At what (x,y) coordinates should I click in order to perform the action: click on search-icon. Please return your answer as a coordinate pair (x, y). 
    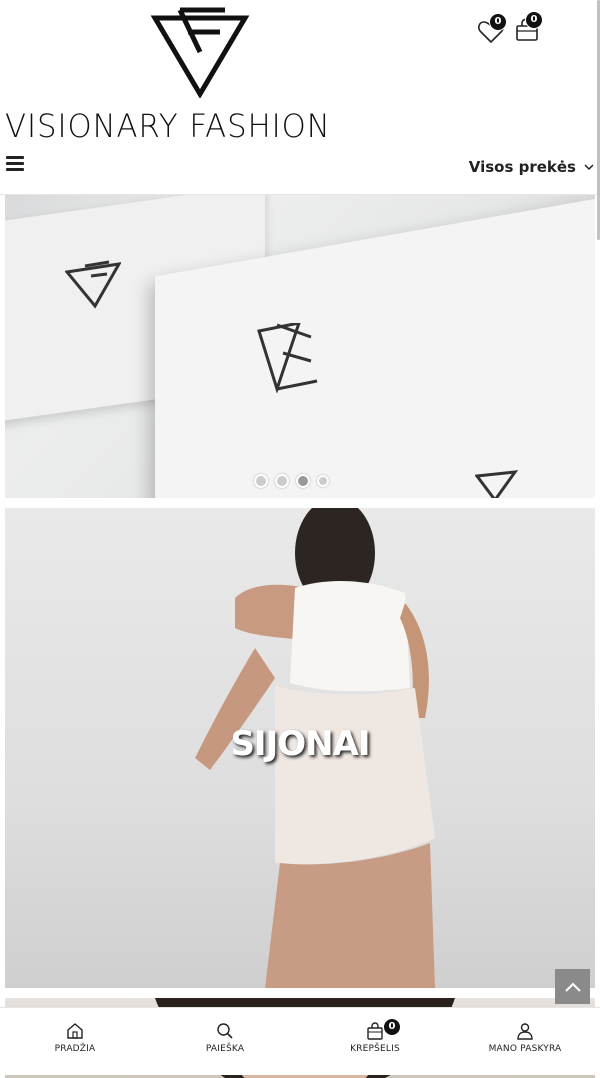
    Looking at the image, I should click on (225, 1031).